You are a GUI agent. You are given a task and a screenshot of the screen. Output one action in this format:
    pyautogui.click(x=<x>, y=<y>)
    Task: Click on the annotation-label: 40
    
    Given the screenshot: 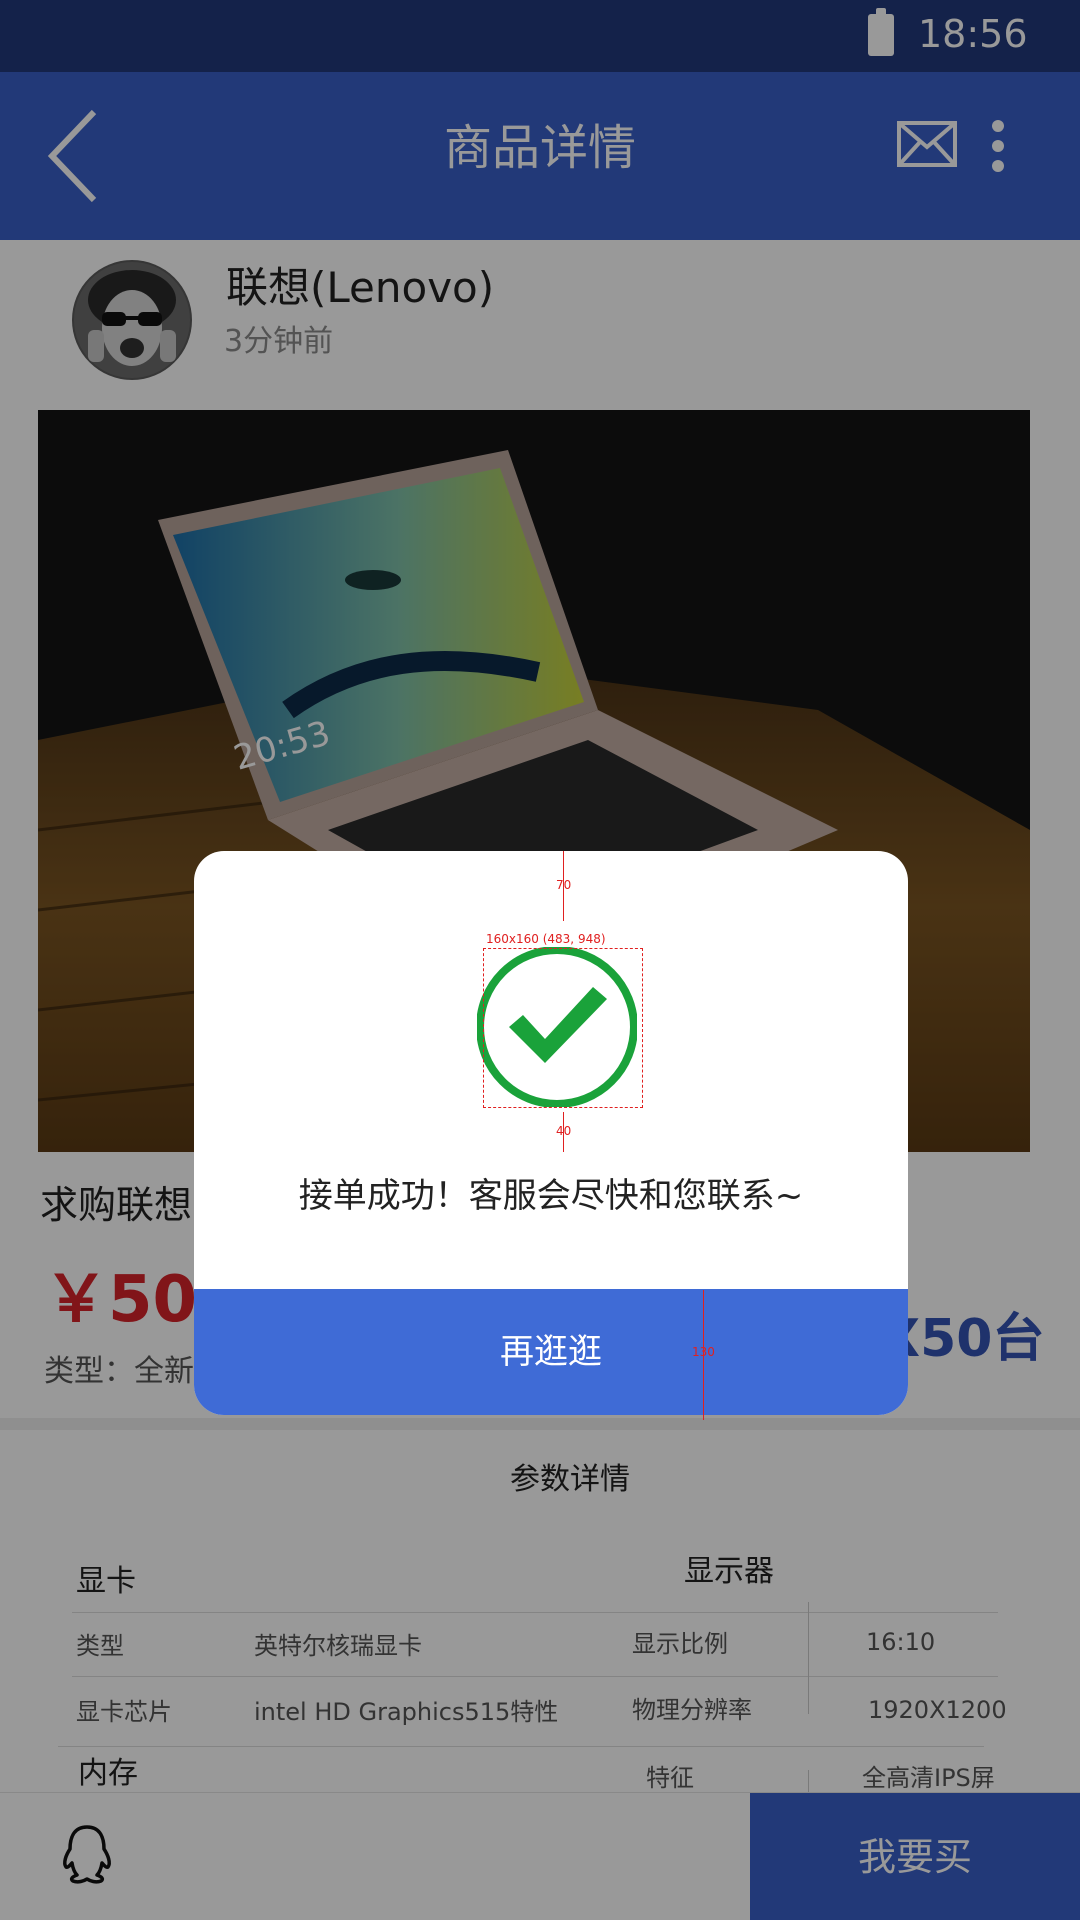 What is the action you would take?
    pyautogui.click(x=564, y=1131)
    